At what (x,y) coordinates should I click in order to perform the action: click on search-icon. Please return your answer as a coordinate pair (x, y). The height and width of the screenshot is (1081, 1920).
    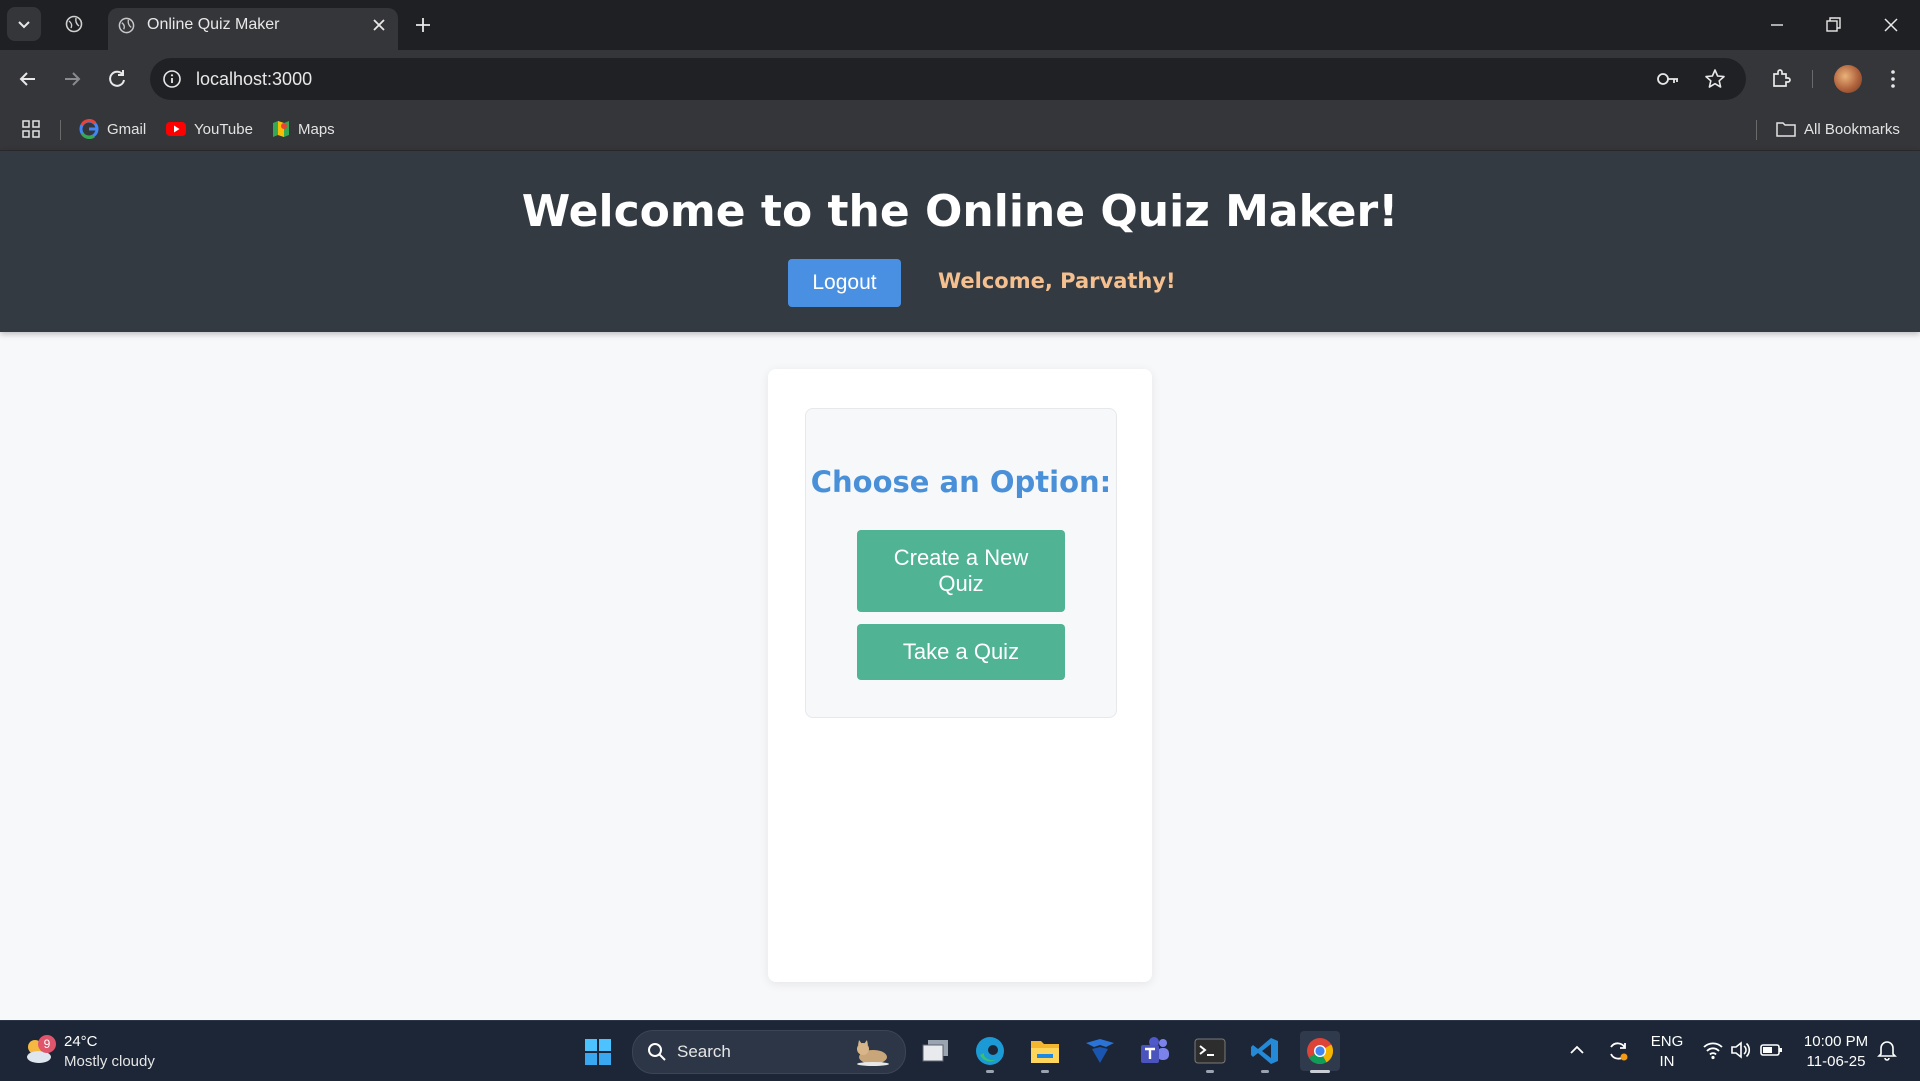
    Looking at the image, I should click on (657, 1052).